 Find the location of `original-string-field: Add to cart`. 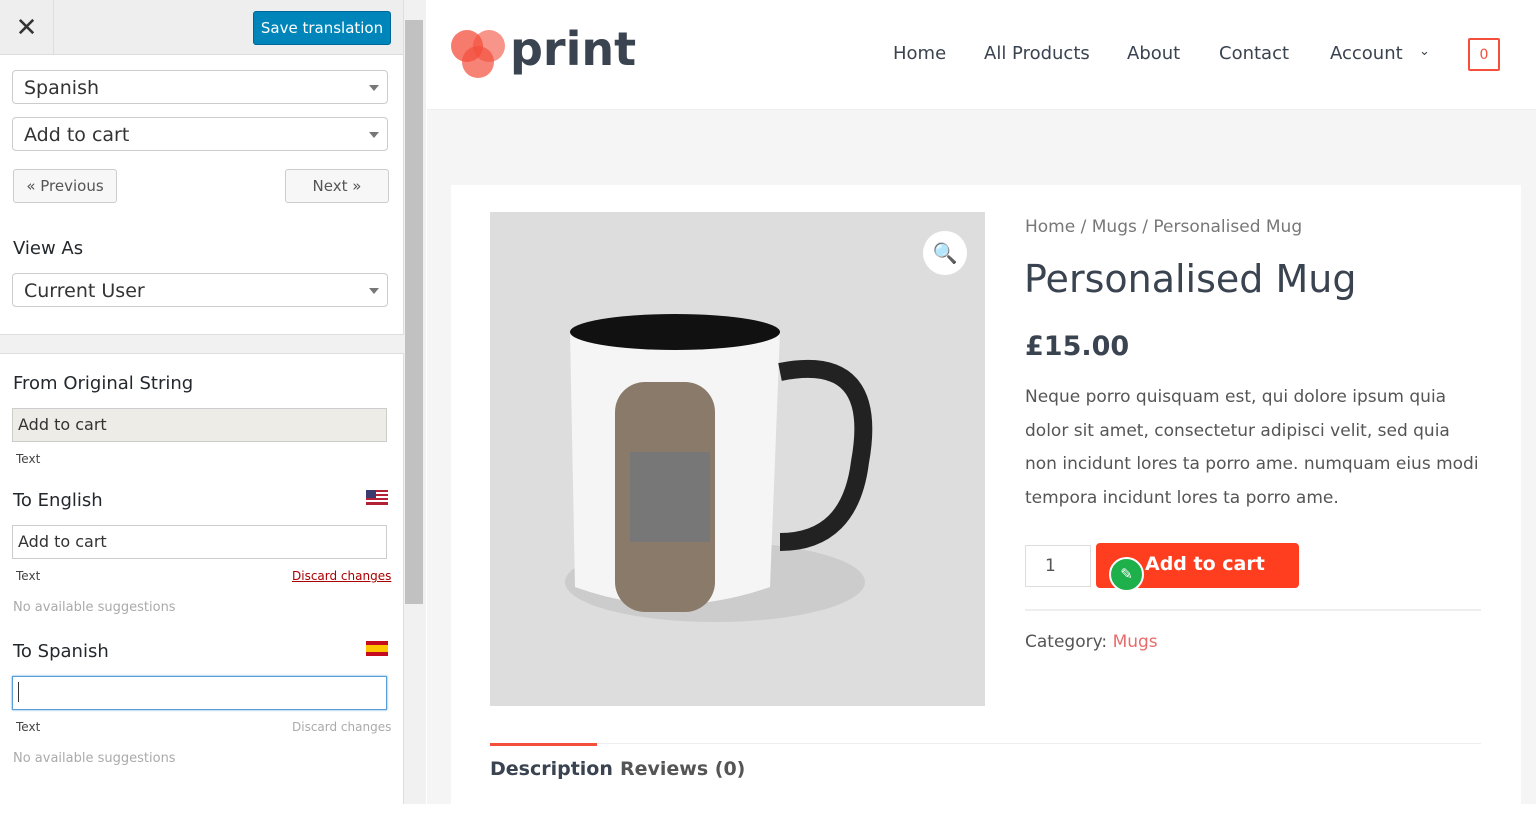

original-string-field: Add to cart is located at coordinates (199, 425).